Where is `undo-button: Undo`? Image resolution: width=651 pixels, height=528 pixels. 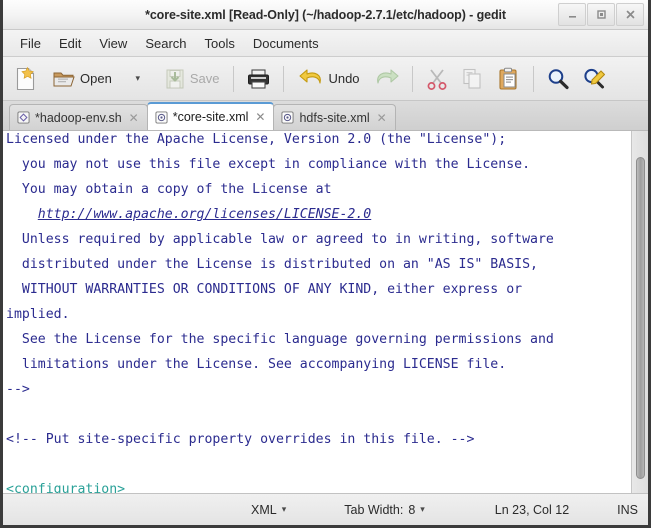
undo-button: Undo is located at coordinates (328, 79).